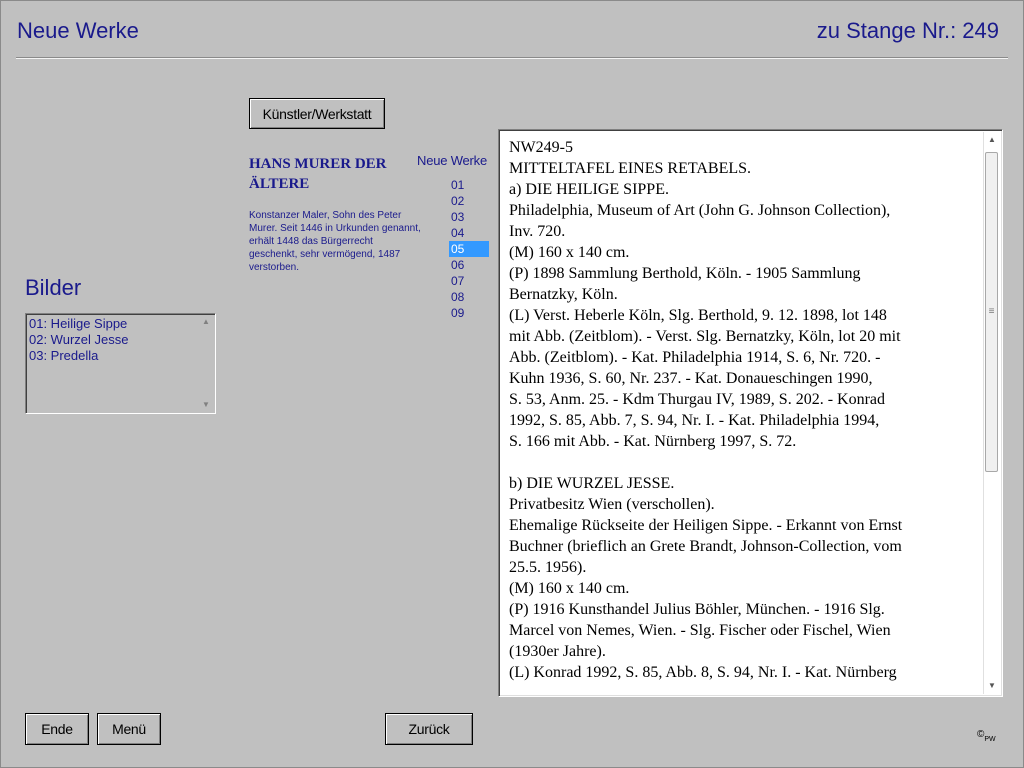 This screenshot has height=768, width=1024. Describe the element at coordinates (907, 30) in the screenshot. I see `stange-number: zu Stange Nr.: 249` at that location.